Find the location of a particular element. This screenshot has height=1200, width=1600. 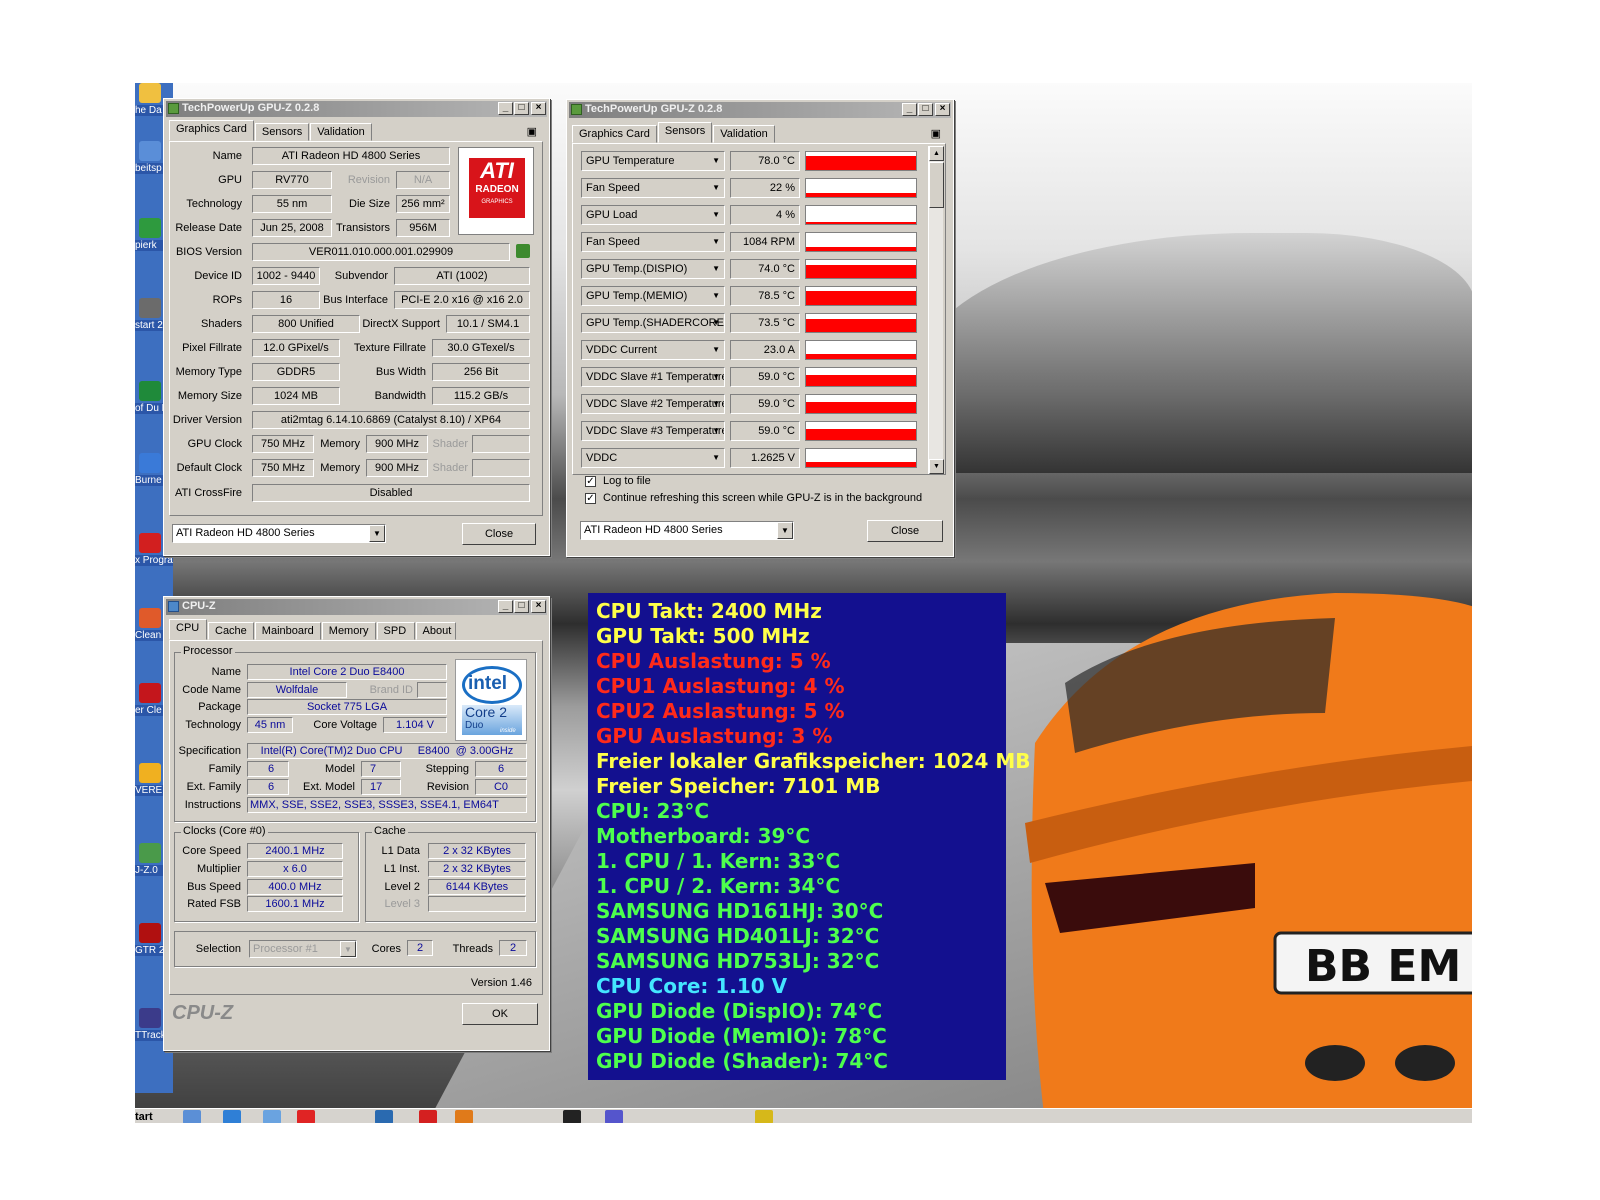

log-to-file-checkbox: ✓ is located at coordinates (590, 481).